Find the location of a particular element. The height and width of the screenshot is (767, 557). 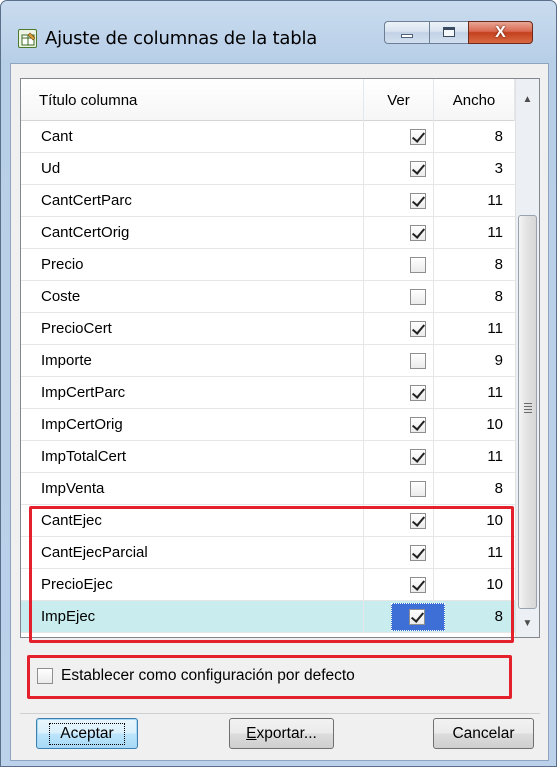

table-row: CantEjec 10 is located at coordinates (268, 521).